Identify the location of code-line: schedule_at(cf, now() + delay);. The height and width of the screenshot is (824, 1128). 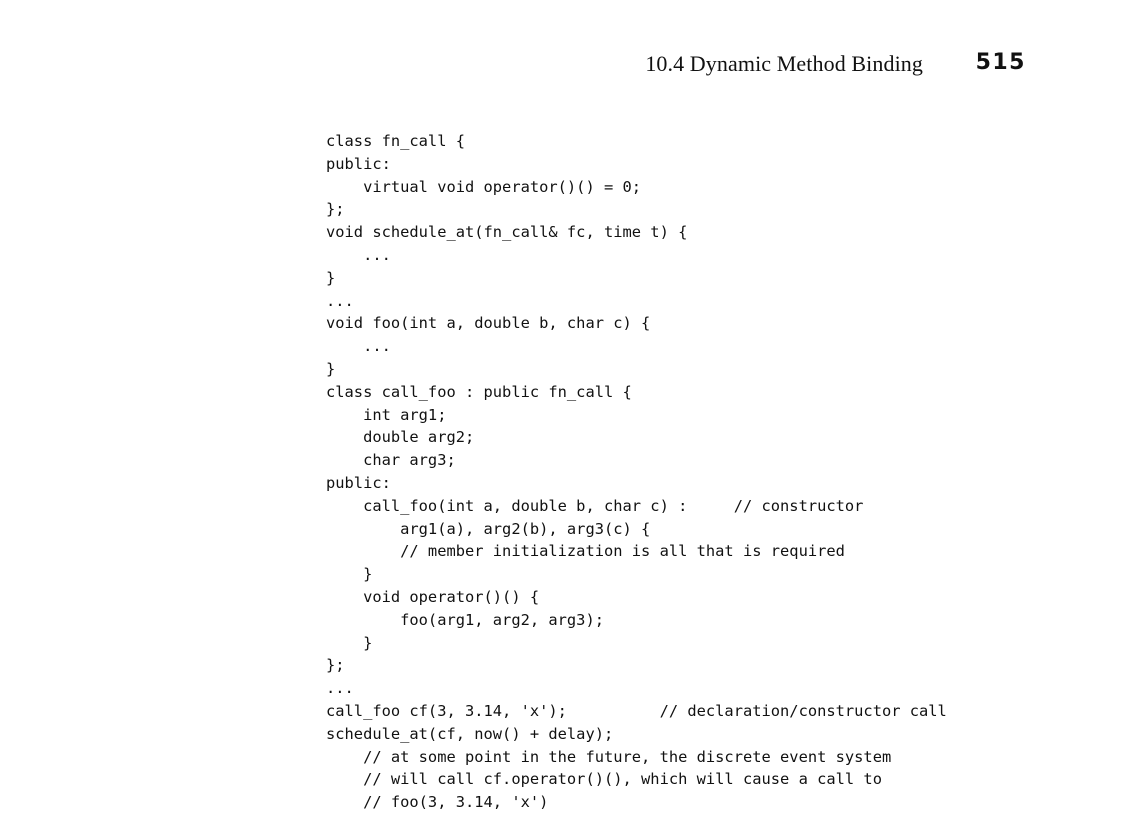
(470, 733).